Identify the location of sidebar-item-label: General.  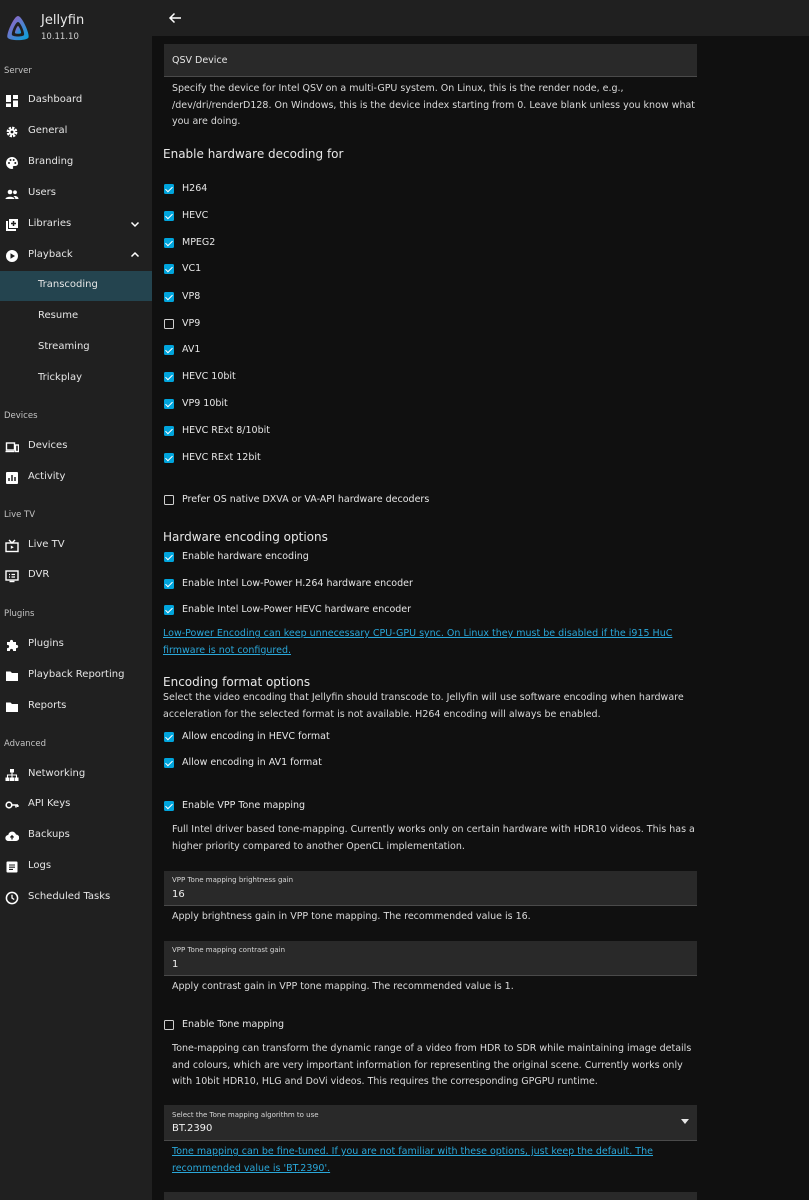
(48, 130).